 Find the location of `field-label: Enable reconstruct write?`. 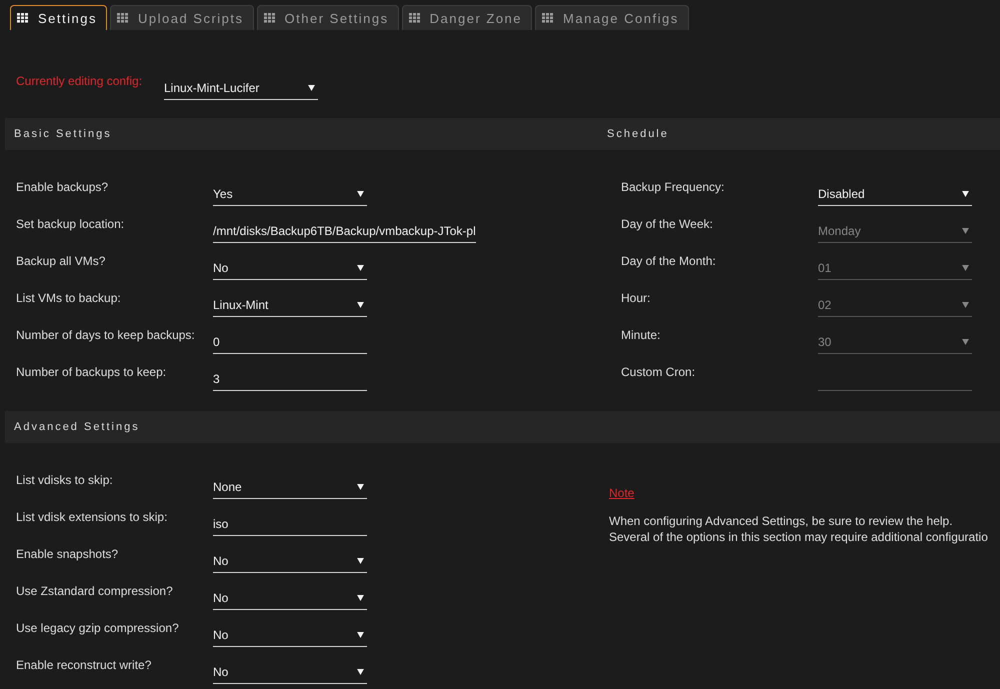

field-label: Enable reconstruct write? is located at coordinates (84, 665).